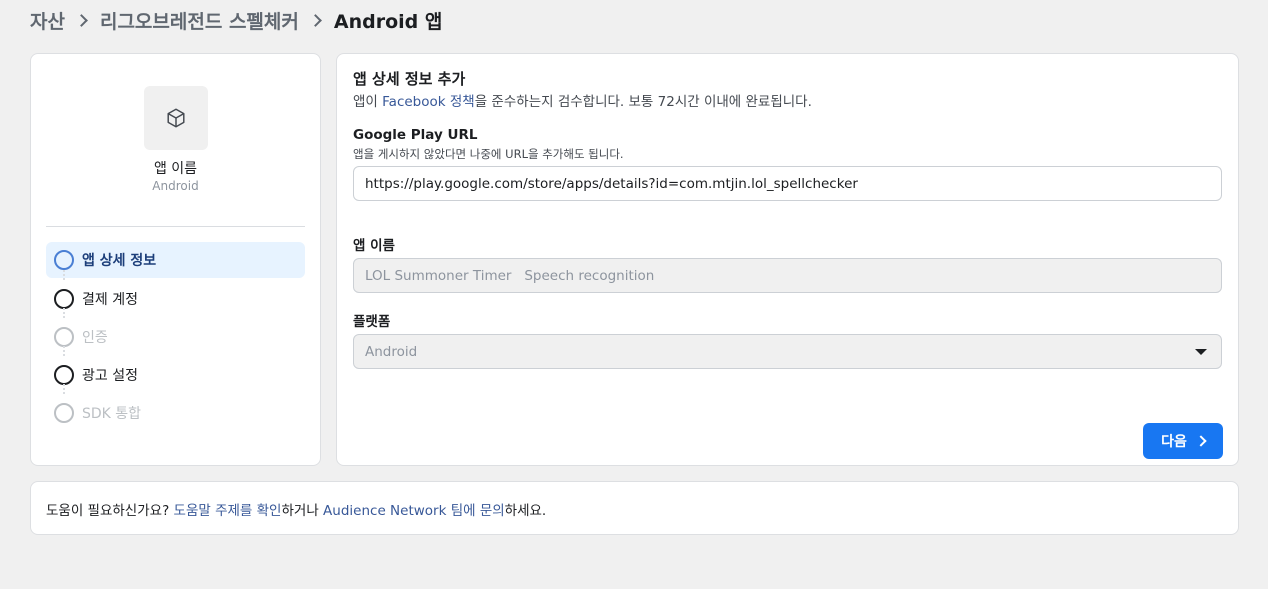 The height and width of the screenshot is (589, 1268). Describe the element at coordinates (175, 370) in the screenshot. I see `step-ad-settings: 광고 설정` at that location.